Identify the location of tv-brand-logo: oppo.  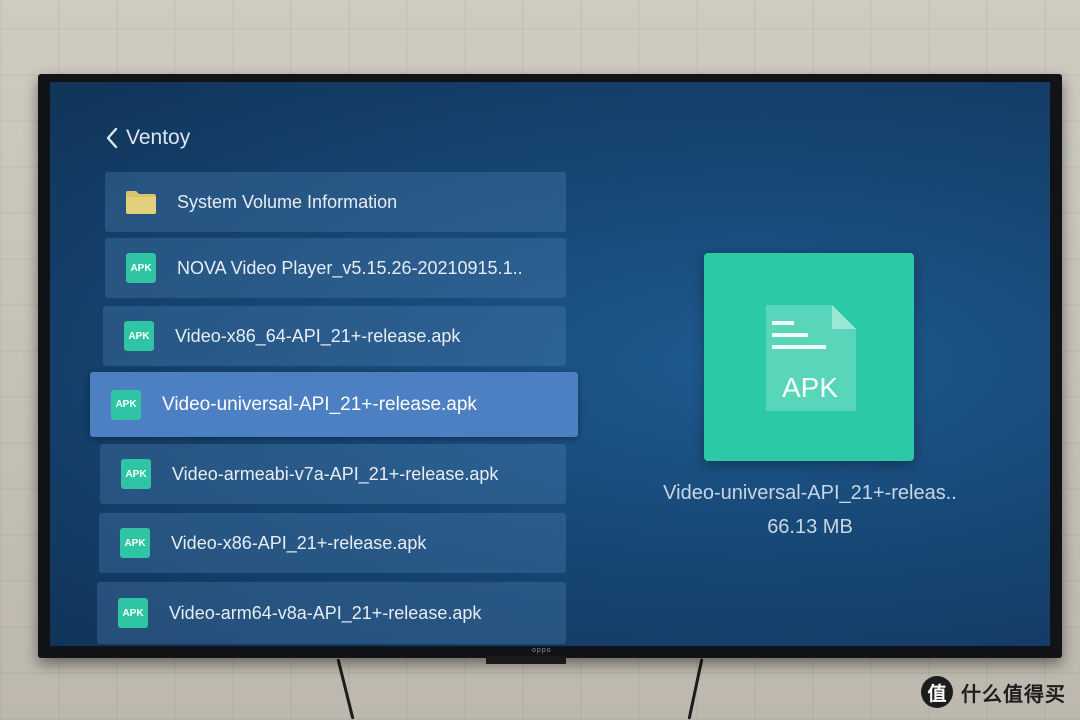
(542, 650).